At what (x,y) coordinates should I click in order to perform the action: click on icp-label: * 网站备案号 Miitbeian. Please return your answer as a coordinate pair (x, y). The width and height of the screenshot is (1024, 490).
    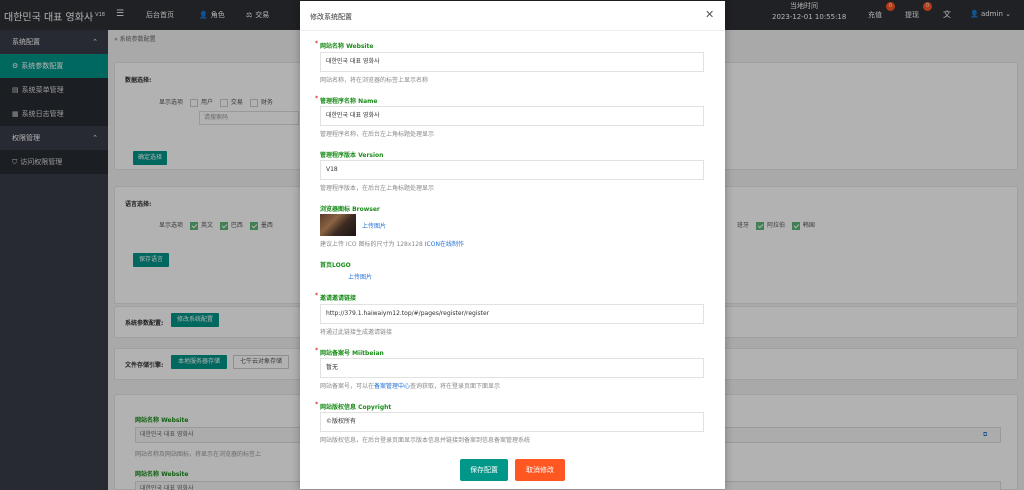
    Looking at the image, I should click on (349, 352).